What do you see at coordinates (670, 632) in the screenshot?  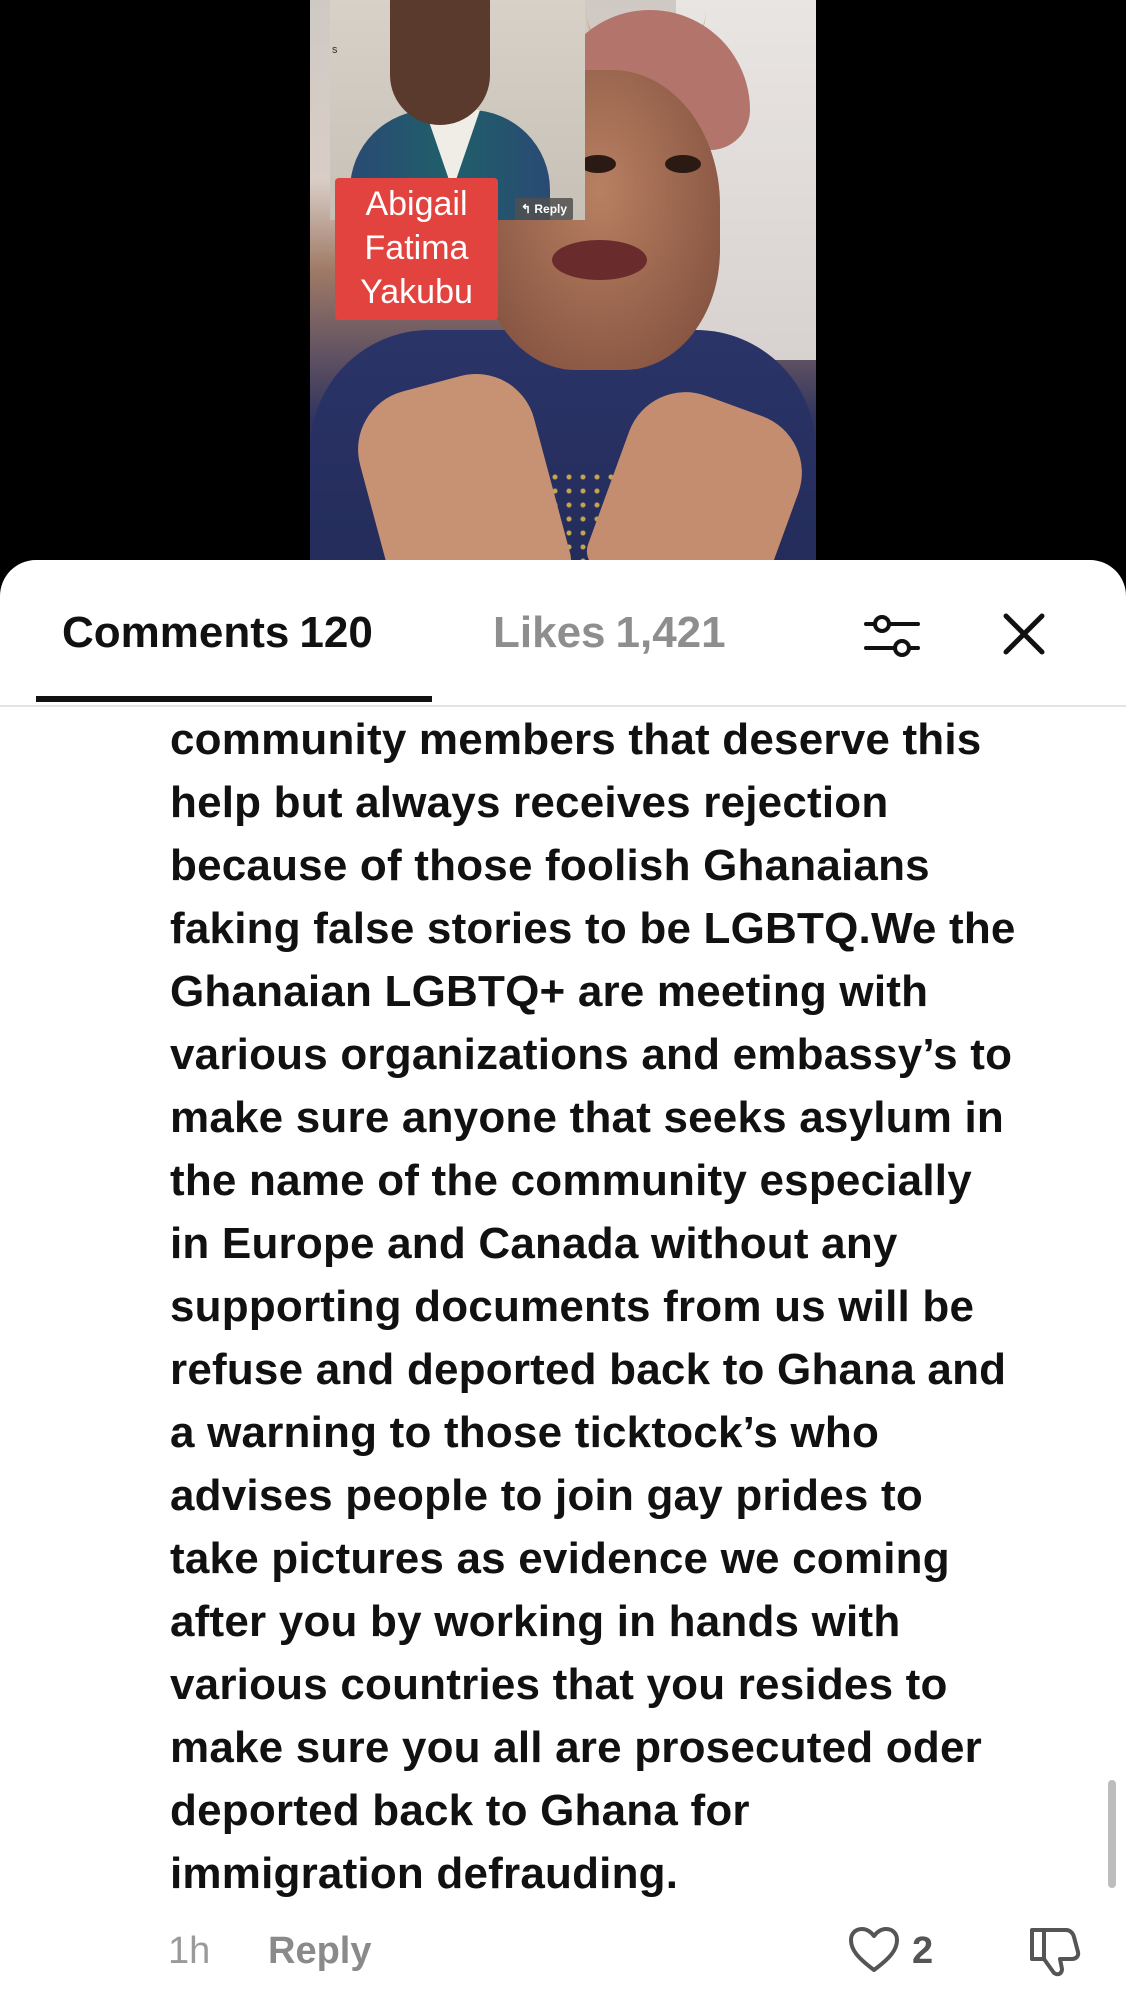 I see `tab-likes-count: 1,421` at bounding box center [670, 632].